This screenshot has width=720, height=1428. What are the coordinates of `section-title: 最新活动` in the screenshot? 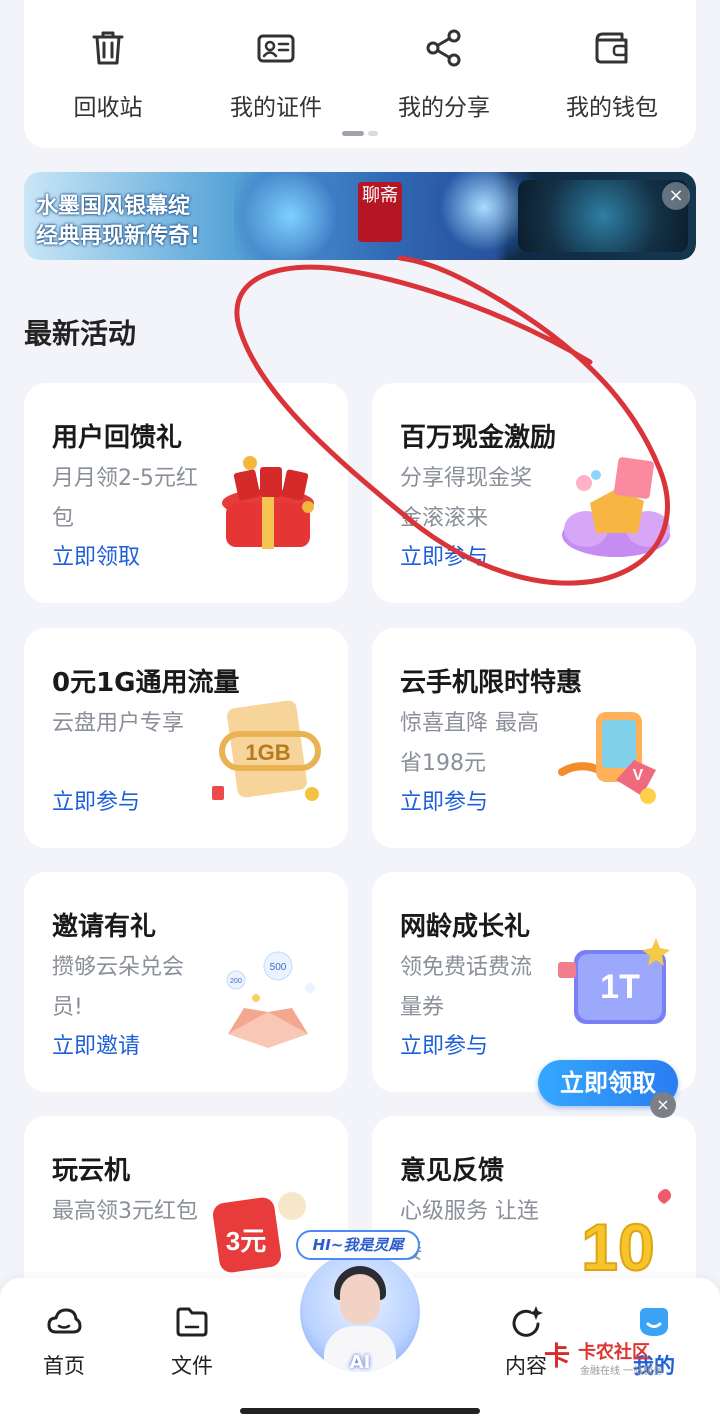 It's located at (80, 333).